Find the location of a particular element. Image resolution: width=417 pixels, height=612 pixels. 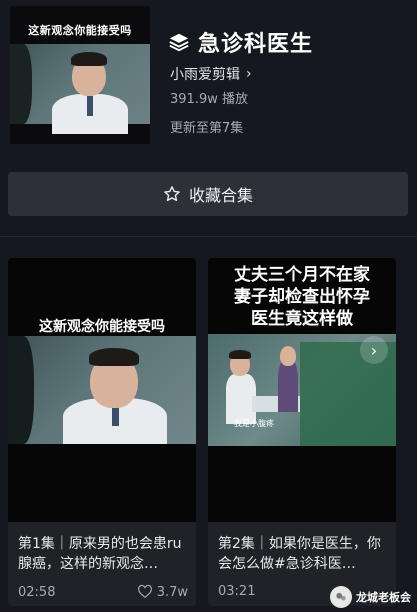

episode-likes: 3.7w is located at coordinates (162, 592).